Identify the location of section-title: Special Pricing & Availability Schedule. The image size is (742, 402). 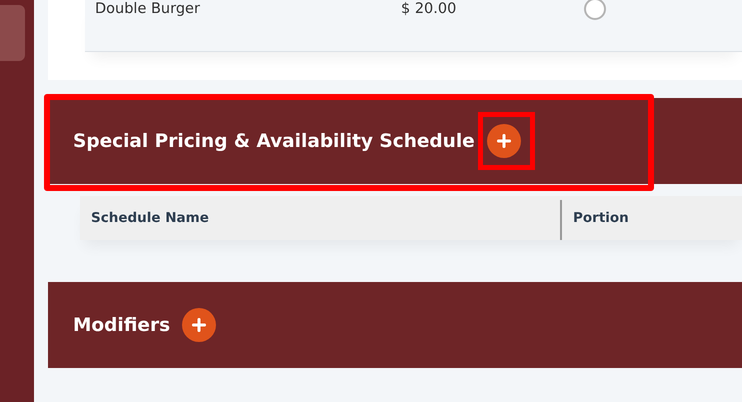
(274, 141).